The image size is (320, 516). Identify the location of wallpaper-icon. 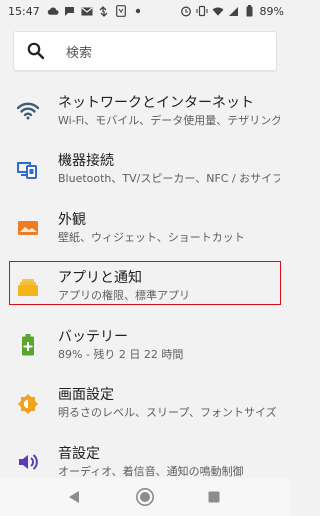
(28, 228).